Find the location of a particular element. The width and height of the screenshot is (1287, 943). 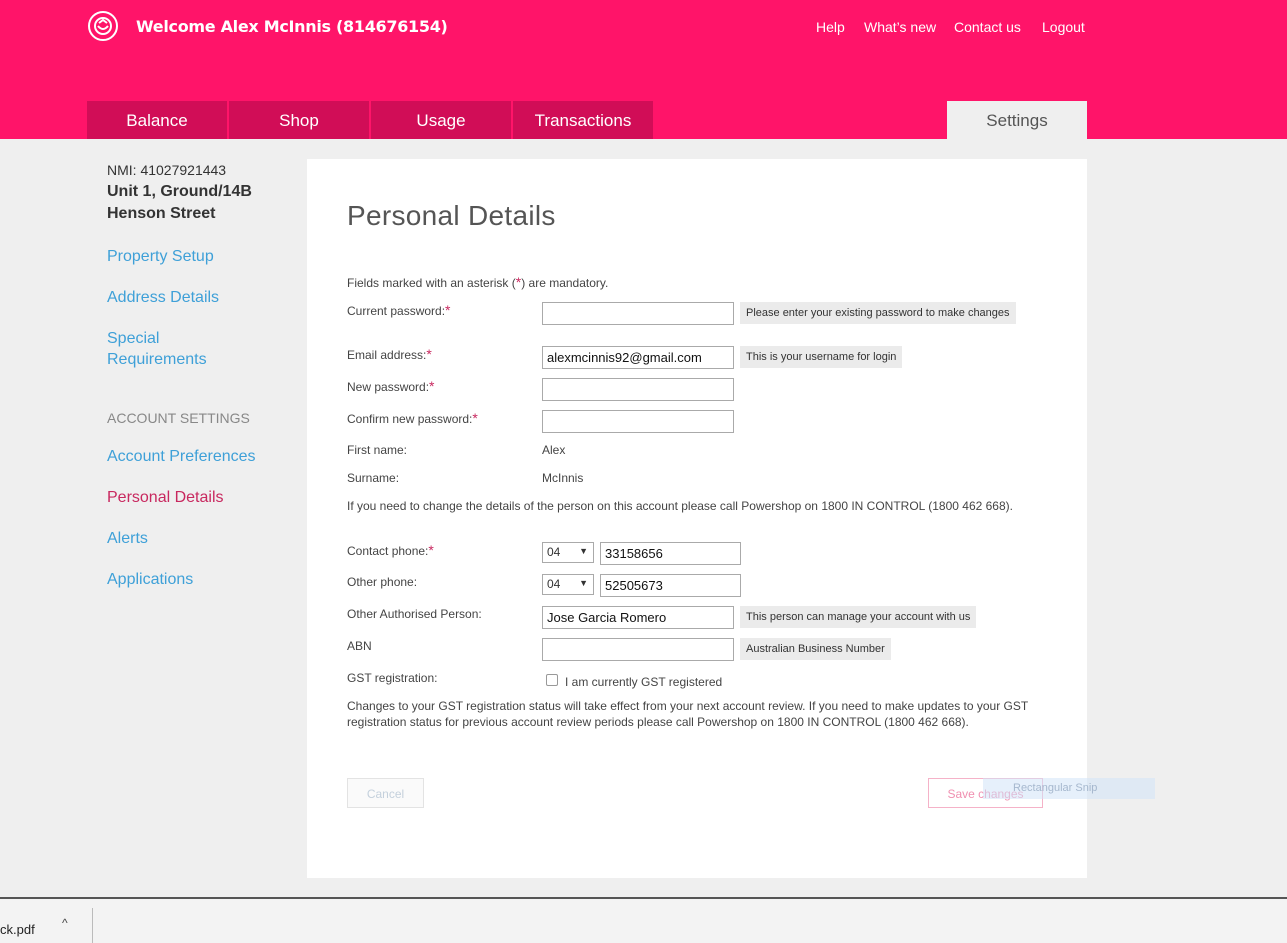

download-divider is located at coordinates (92, 925).